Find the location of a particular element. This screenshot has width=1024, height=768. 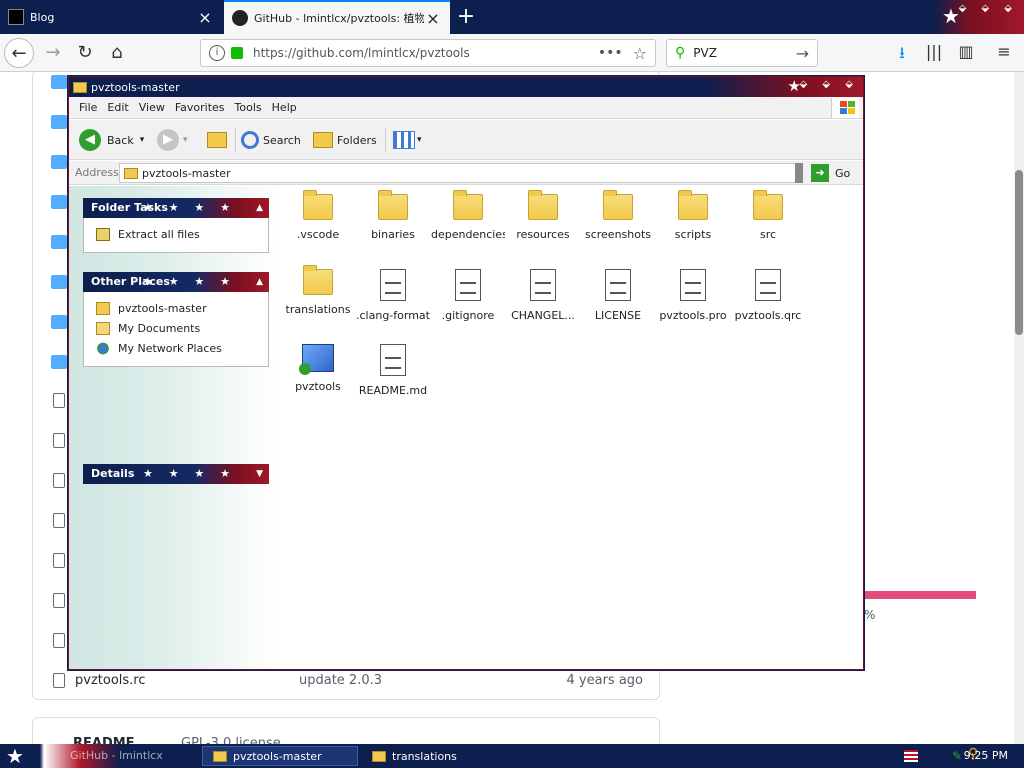

search-go-icon: → is located at coordinates (802, 53).